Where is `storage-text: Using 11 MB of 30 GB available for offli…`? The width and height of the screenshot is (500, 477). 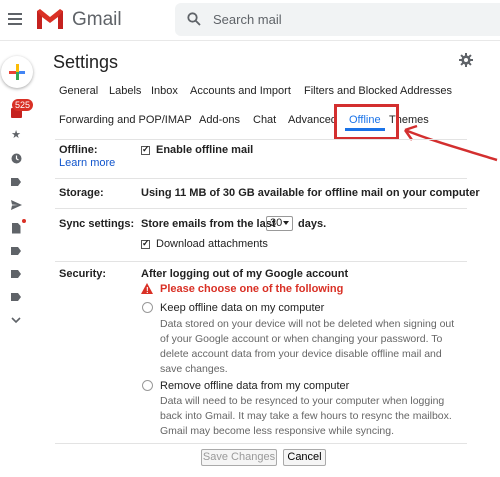
storage-text: Using 11 MB of 30 GB available for offli… is located at coordinates (310, 193).